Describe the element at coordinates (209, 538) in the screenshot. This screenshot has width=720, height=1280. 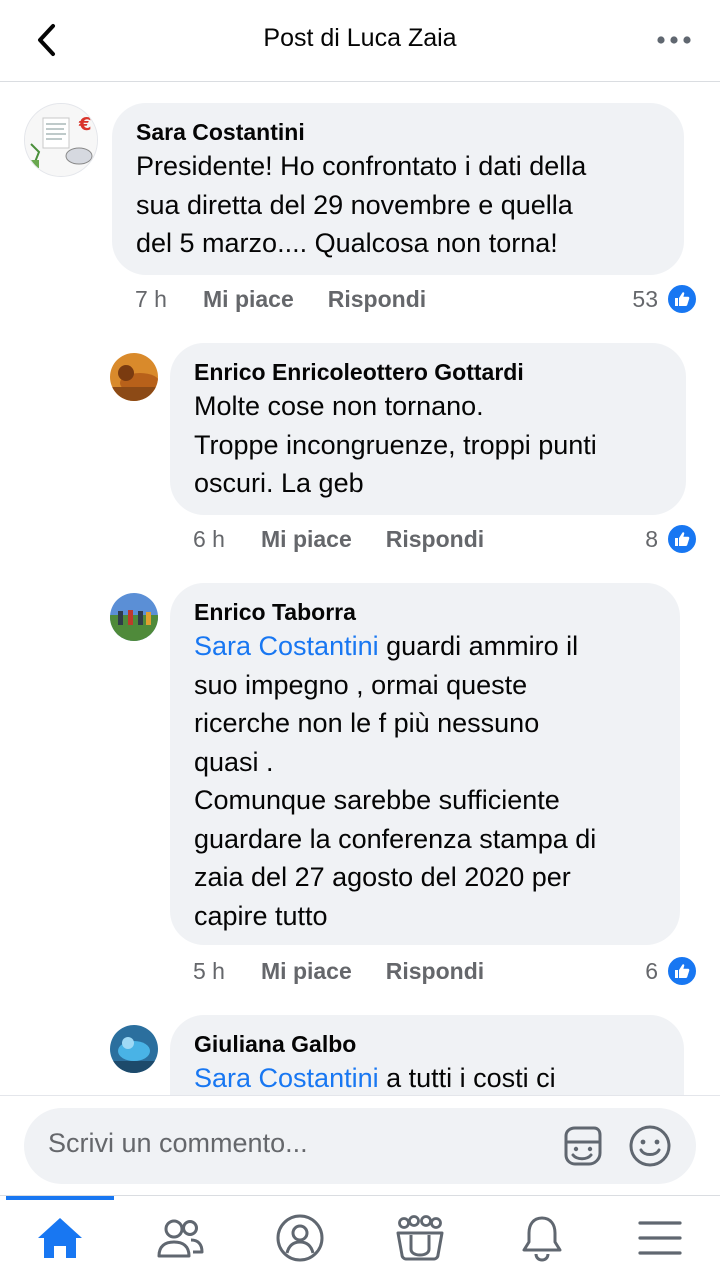
I see `comment-time: 6 h` at that location.